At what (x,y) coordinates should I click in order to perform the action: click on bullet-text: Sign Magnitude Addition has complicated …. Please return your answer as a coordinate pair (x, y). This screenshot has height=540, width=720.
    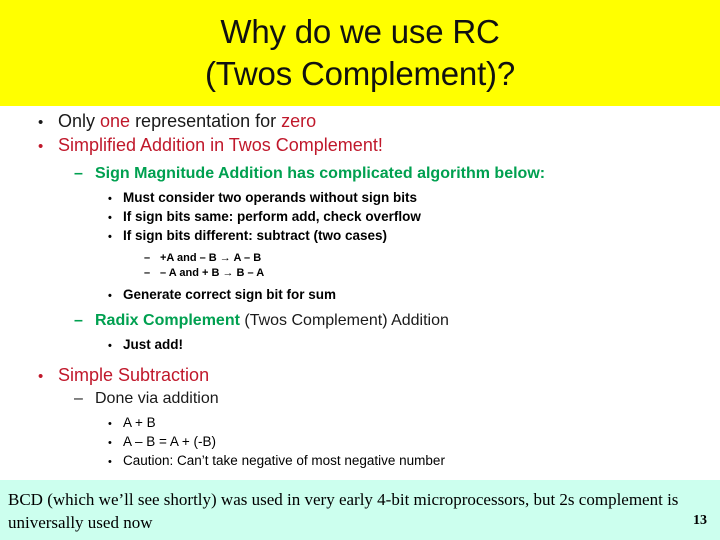
    Looking at the image, I should click on (320, 173).